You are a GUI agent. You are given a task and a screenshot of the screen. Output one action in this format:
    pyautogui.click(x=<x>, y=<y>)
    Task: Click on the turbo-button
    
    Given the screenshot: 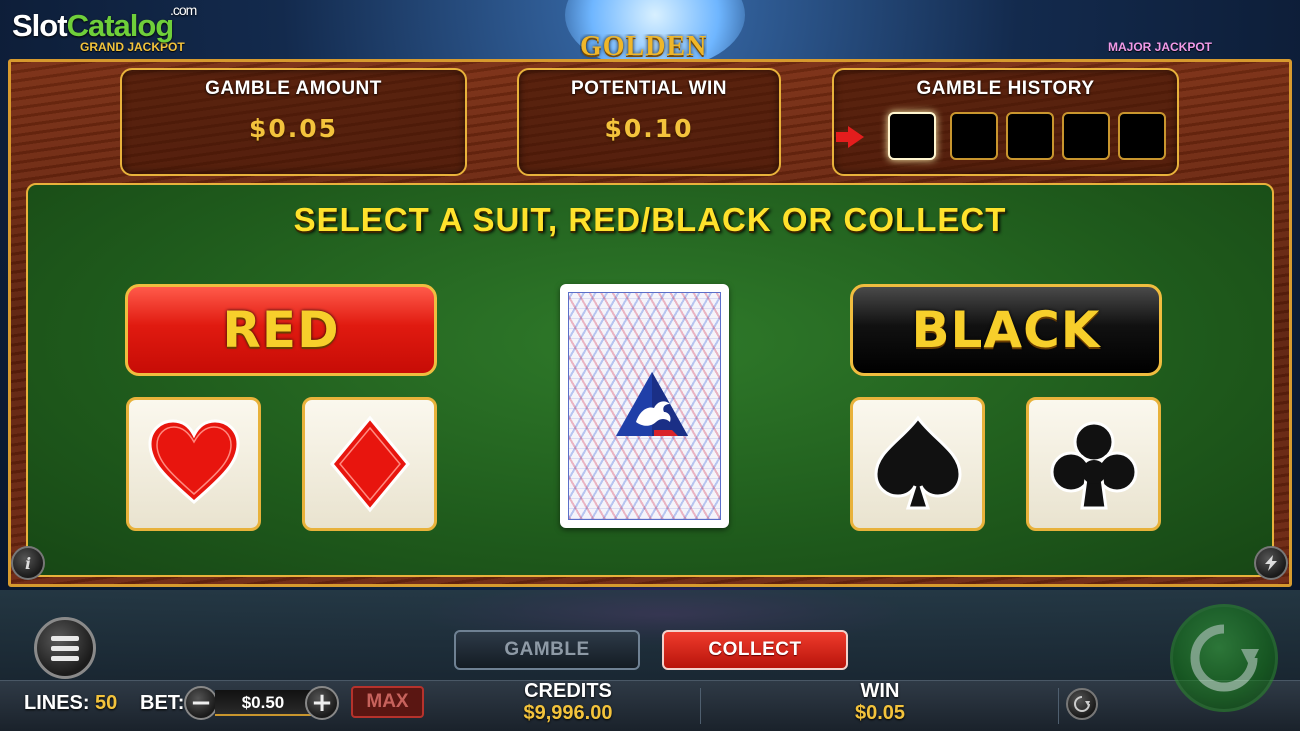 What is the action you would take?
    pyautogui.click(x=1271, y=563)
    